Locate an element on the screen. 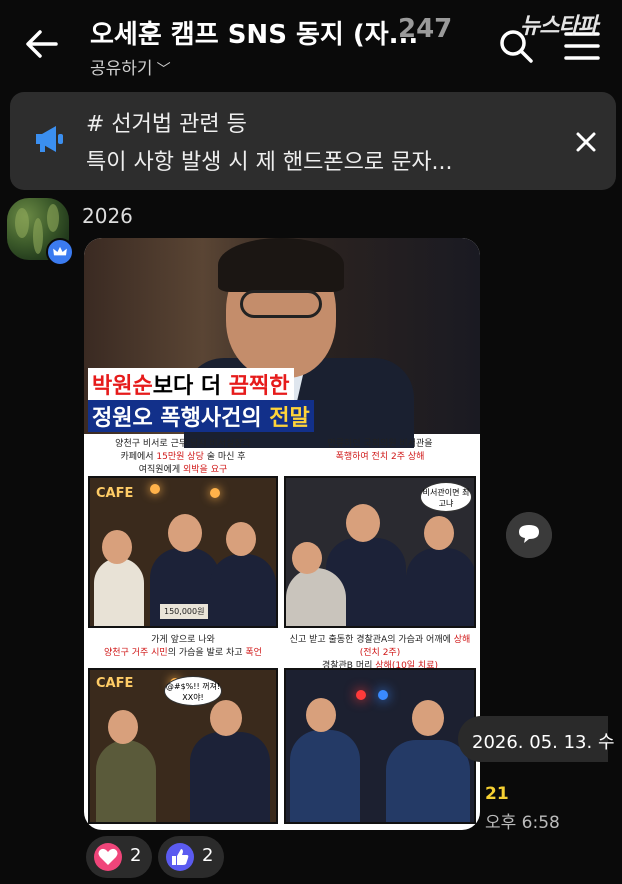  chat-bubble-share-icon is located at coordinates (529, 535).